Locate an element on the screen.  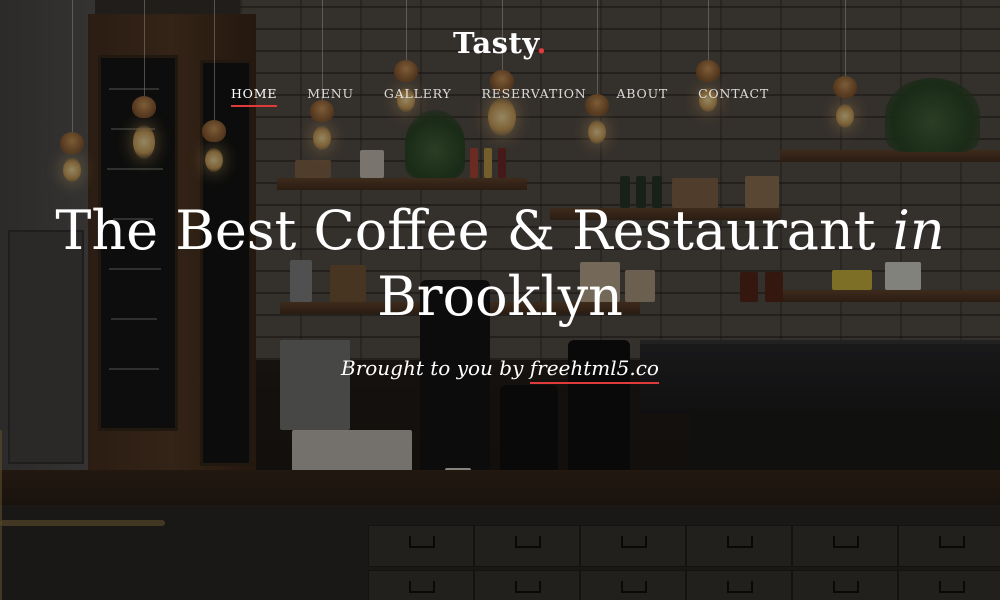
brand-name: Tasty is located at coordinates (494, 43).